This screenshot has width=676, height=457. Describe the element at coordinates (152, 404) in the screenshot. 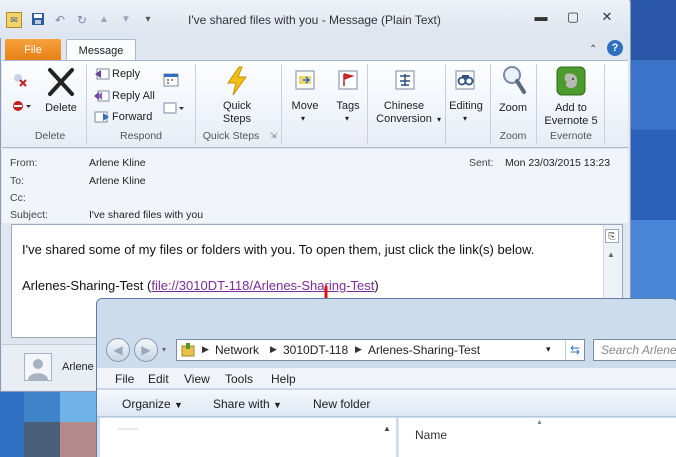

I see `organize-button: Organize ▼` at that location.